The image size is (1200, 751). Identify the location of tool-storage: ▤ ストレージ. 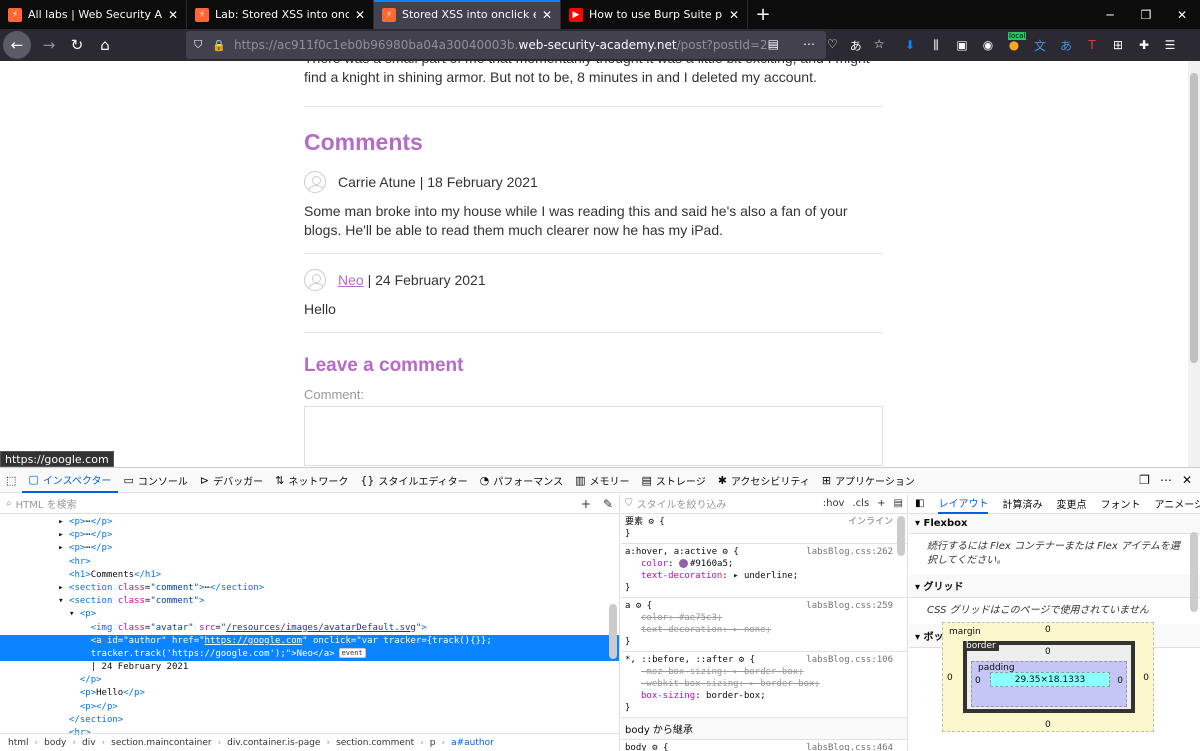
(674, 480).